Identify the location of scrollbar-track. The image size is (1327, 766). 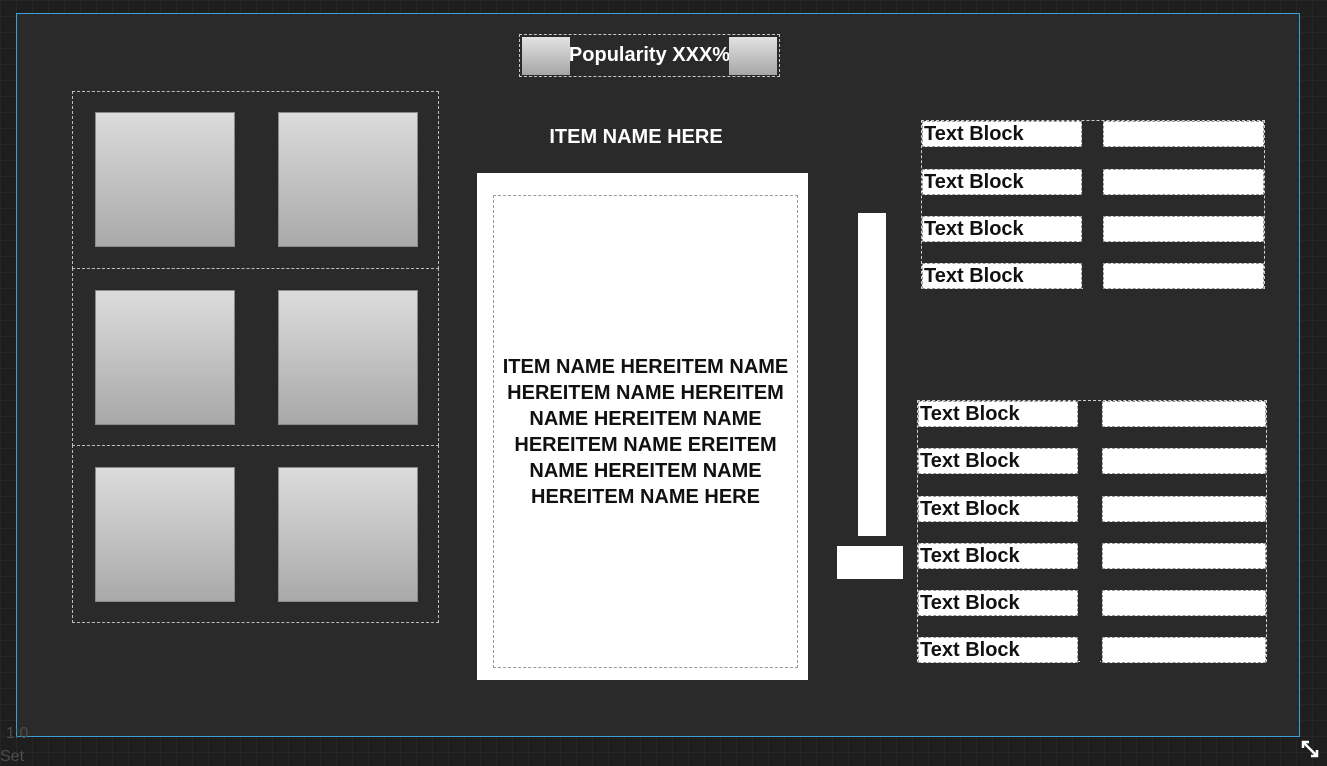
(872, 374).